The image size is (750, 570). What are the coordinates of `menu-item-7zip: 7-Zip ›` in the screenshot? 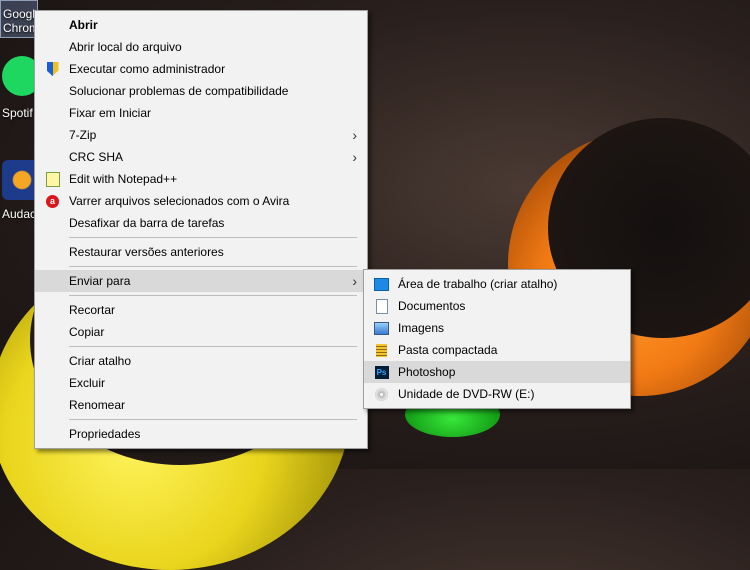 It's located at (201, 135).